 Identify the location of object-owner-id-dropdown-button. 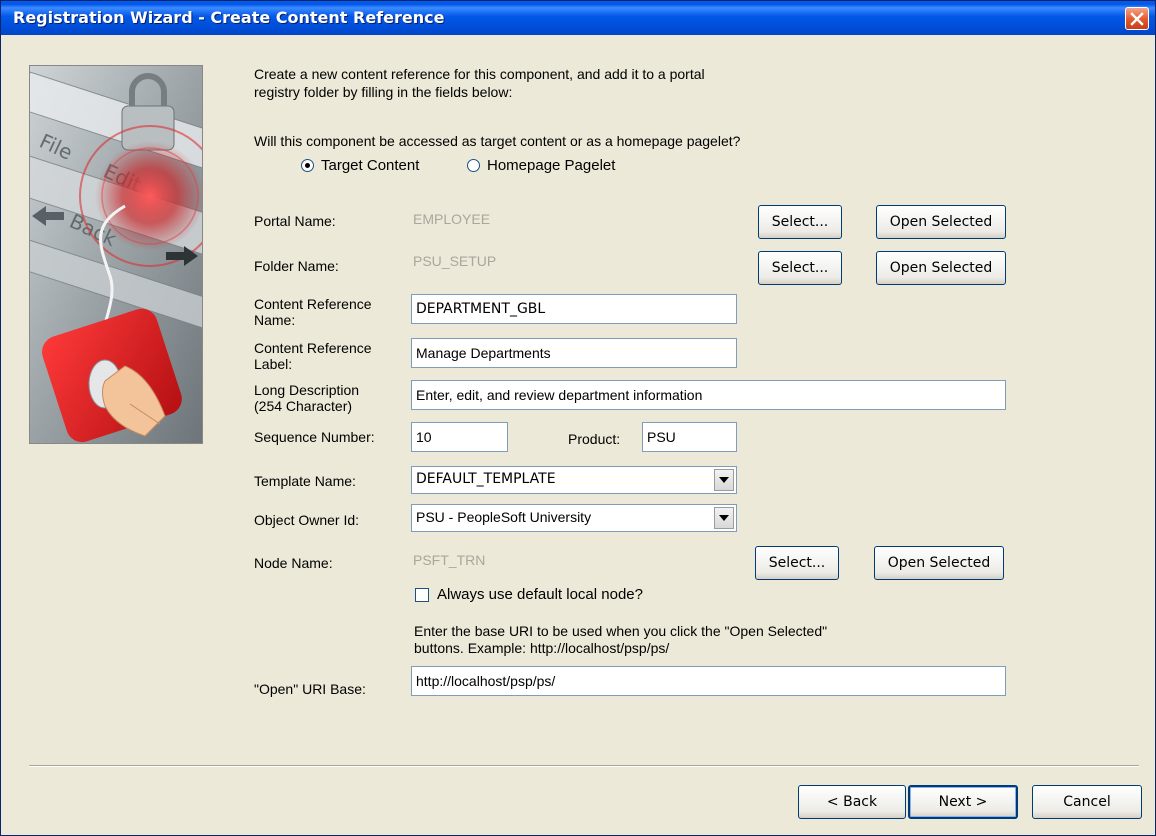
(724, 518).